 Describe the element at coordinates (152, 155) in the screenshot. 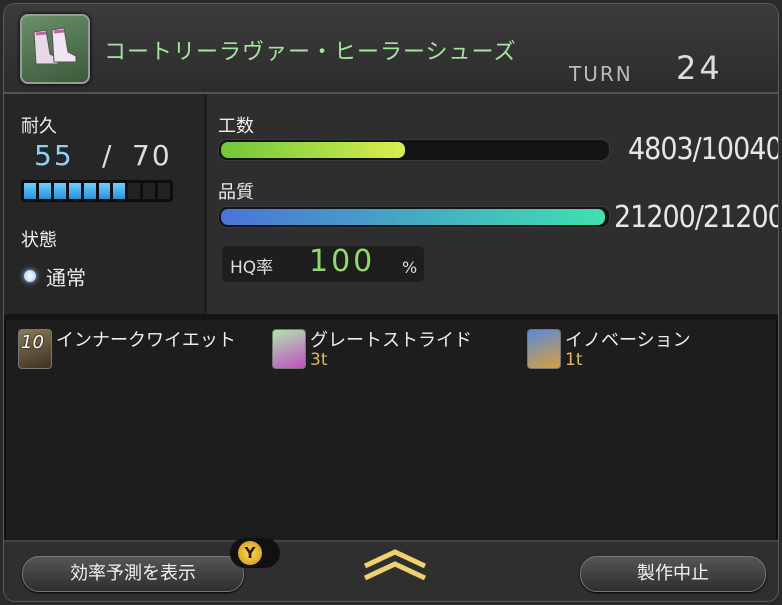

I see `durability-max: 70` at that location.